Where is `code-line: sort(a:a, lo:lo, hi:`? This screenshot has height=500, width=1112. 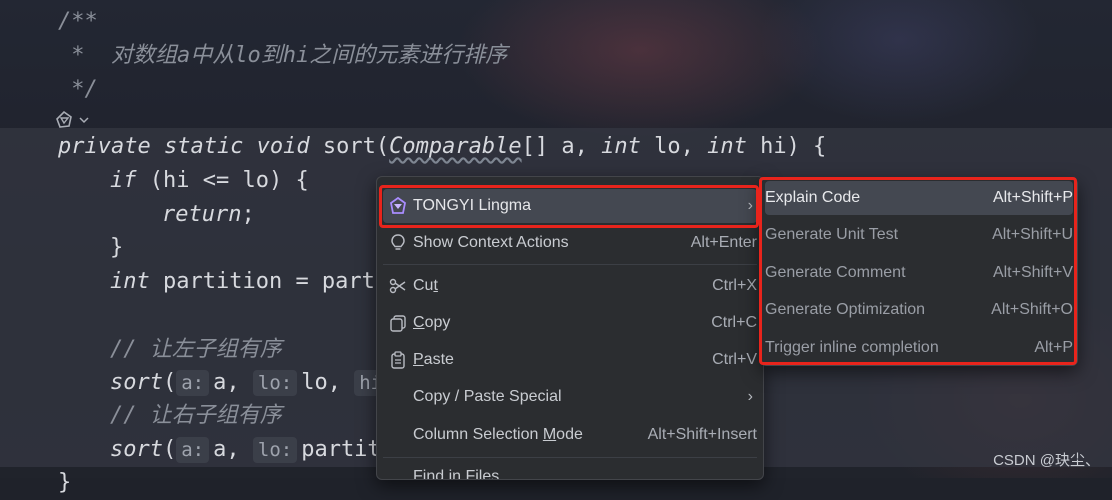
code-line: sort(a:a, lo:lo, hi: is located at coordinates (256, 383).